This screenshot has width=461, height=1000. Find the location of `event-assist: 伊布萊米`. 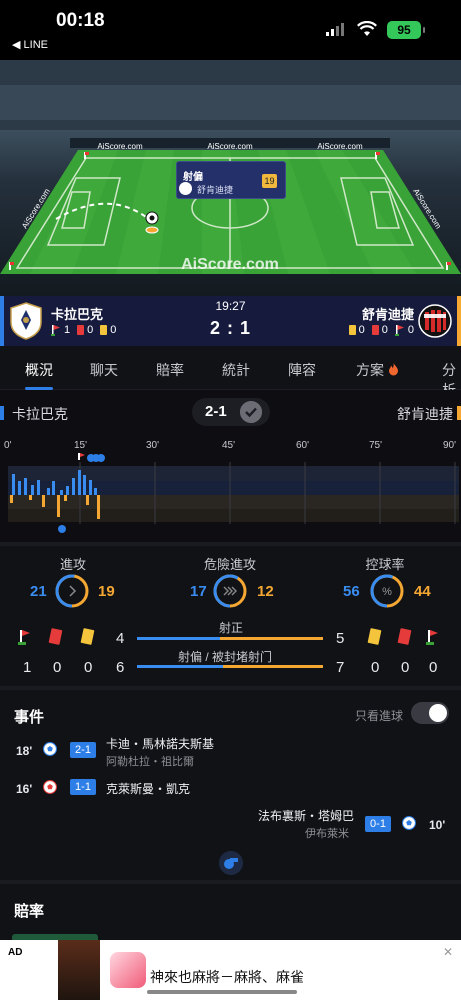

event-assist: 伊布萊米 is located at coordinates (327, 834).